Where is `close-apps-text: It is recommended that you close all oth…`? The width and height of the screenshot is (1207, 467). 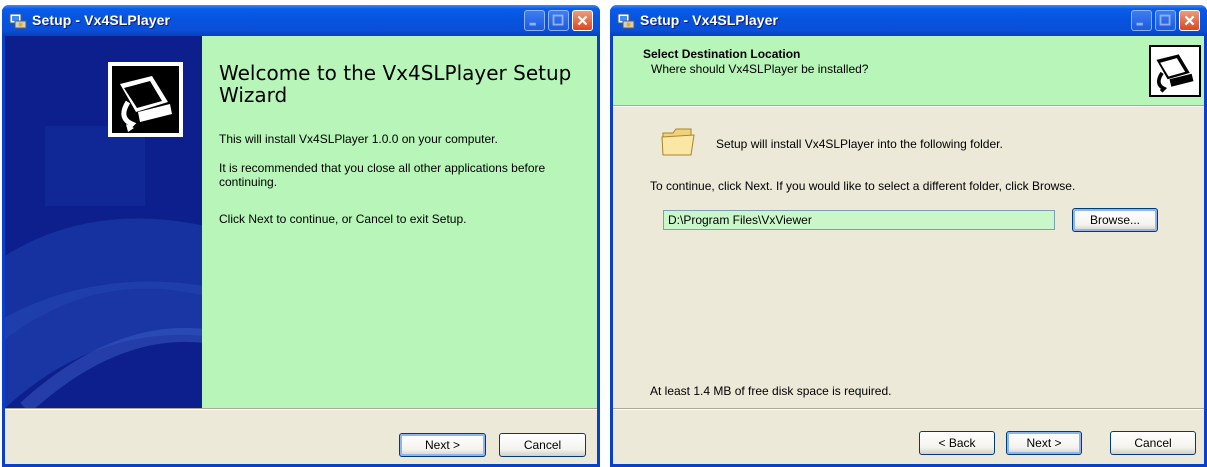 close-apps-text: It is recommended that you close all oth… is located at coordinates (382, 175).